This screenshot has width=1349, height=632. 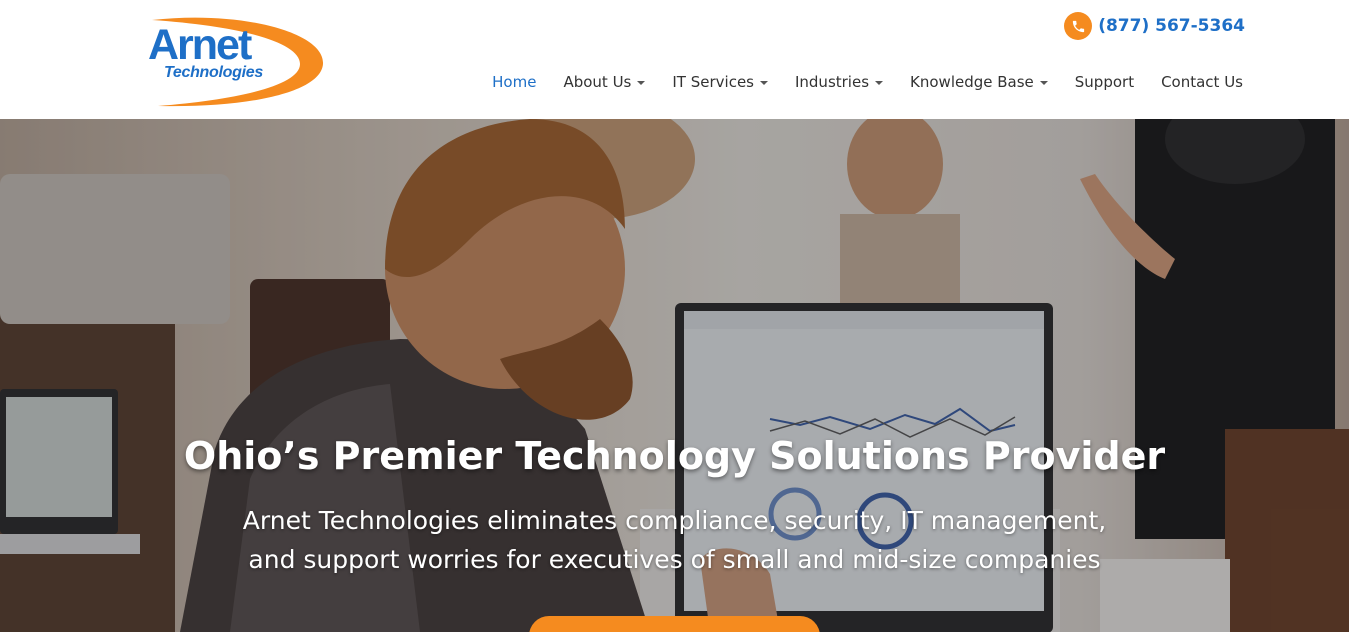 I want to click on nav-industries-label: Industries, so click(x=832, y=82).